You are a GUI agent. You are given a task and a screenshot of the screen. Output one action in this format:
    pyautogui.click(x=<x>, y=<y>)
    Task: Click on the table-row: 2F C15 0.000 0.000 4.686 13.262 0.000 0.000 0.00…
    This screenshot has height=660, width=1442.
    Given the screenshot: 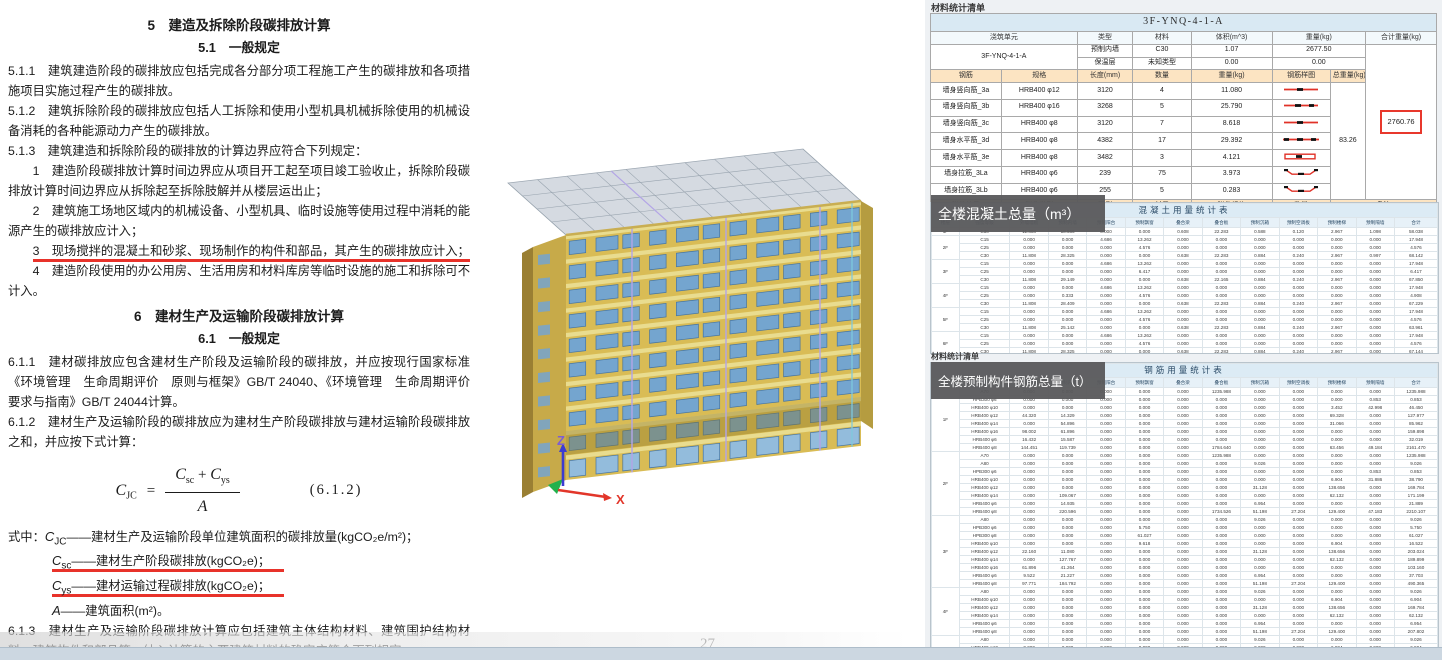 What is the action you would take?
    pyautogui.click(x=1184, y=247)
    